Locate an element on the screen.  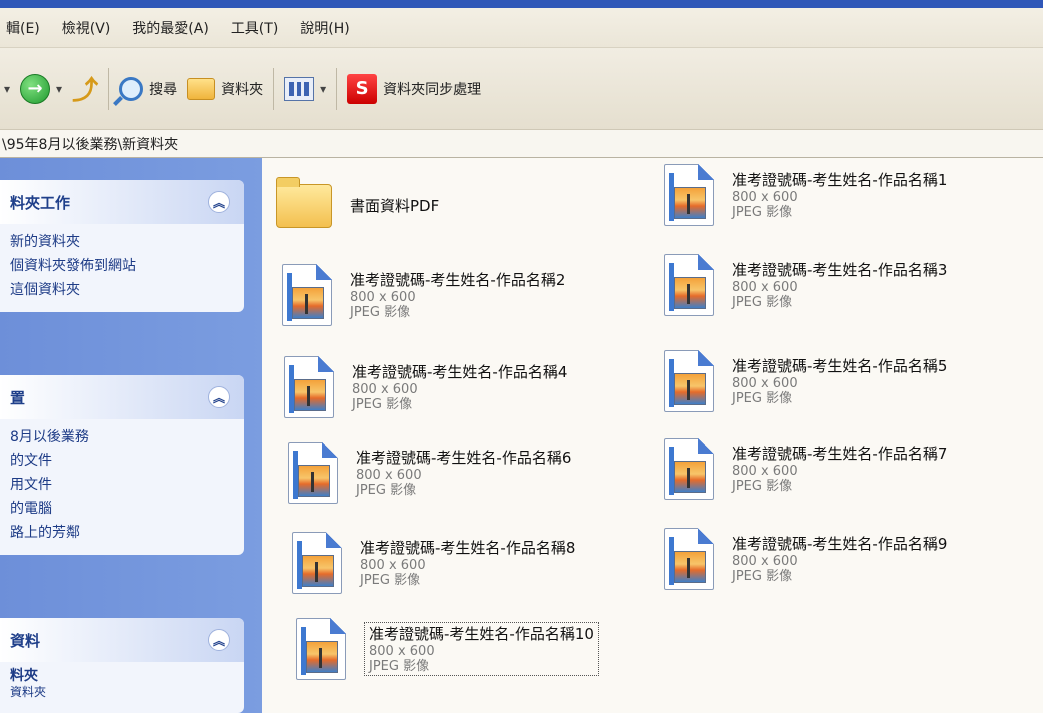
file-name: 准考證號碼-考生姓名-作品名稱7 is located at coordinates (840, 454).